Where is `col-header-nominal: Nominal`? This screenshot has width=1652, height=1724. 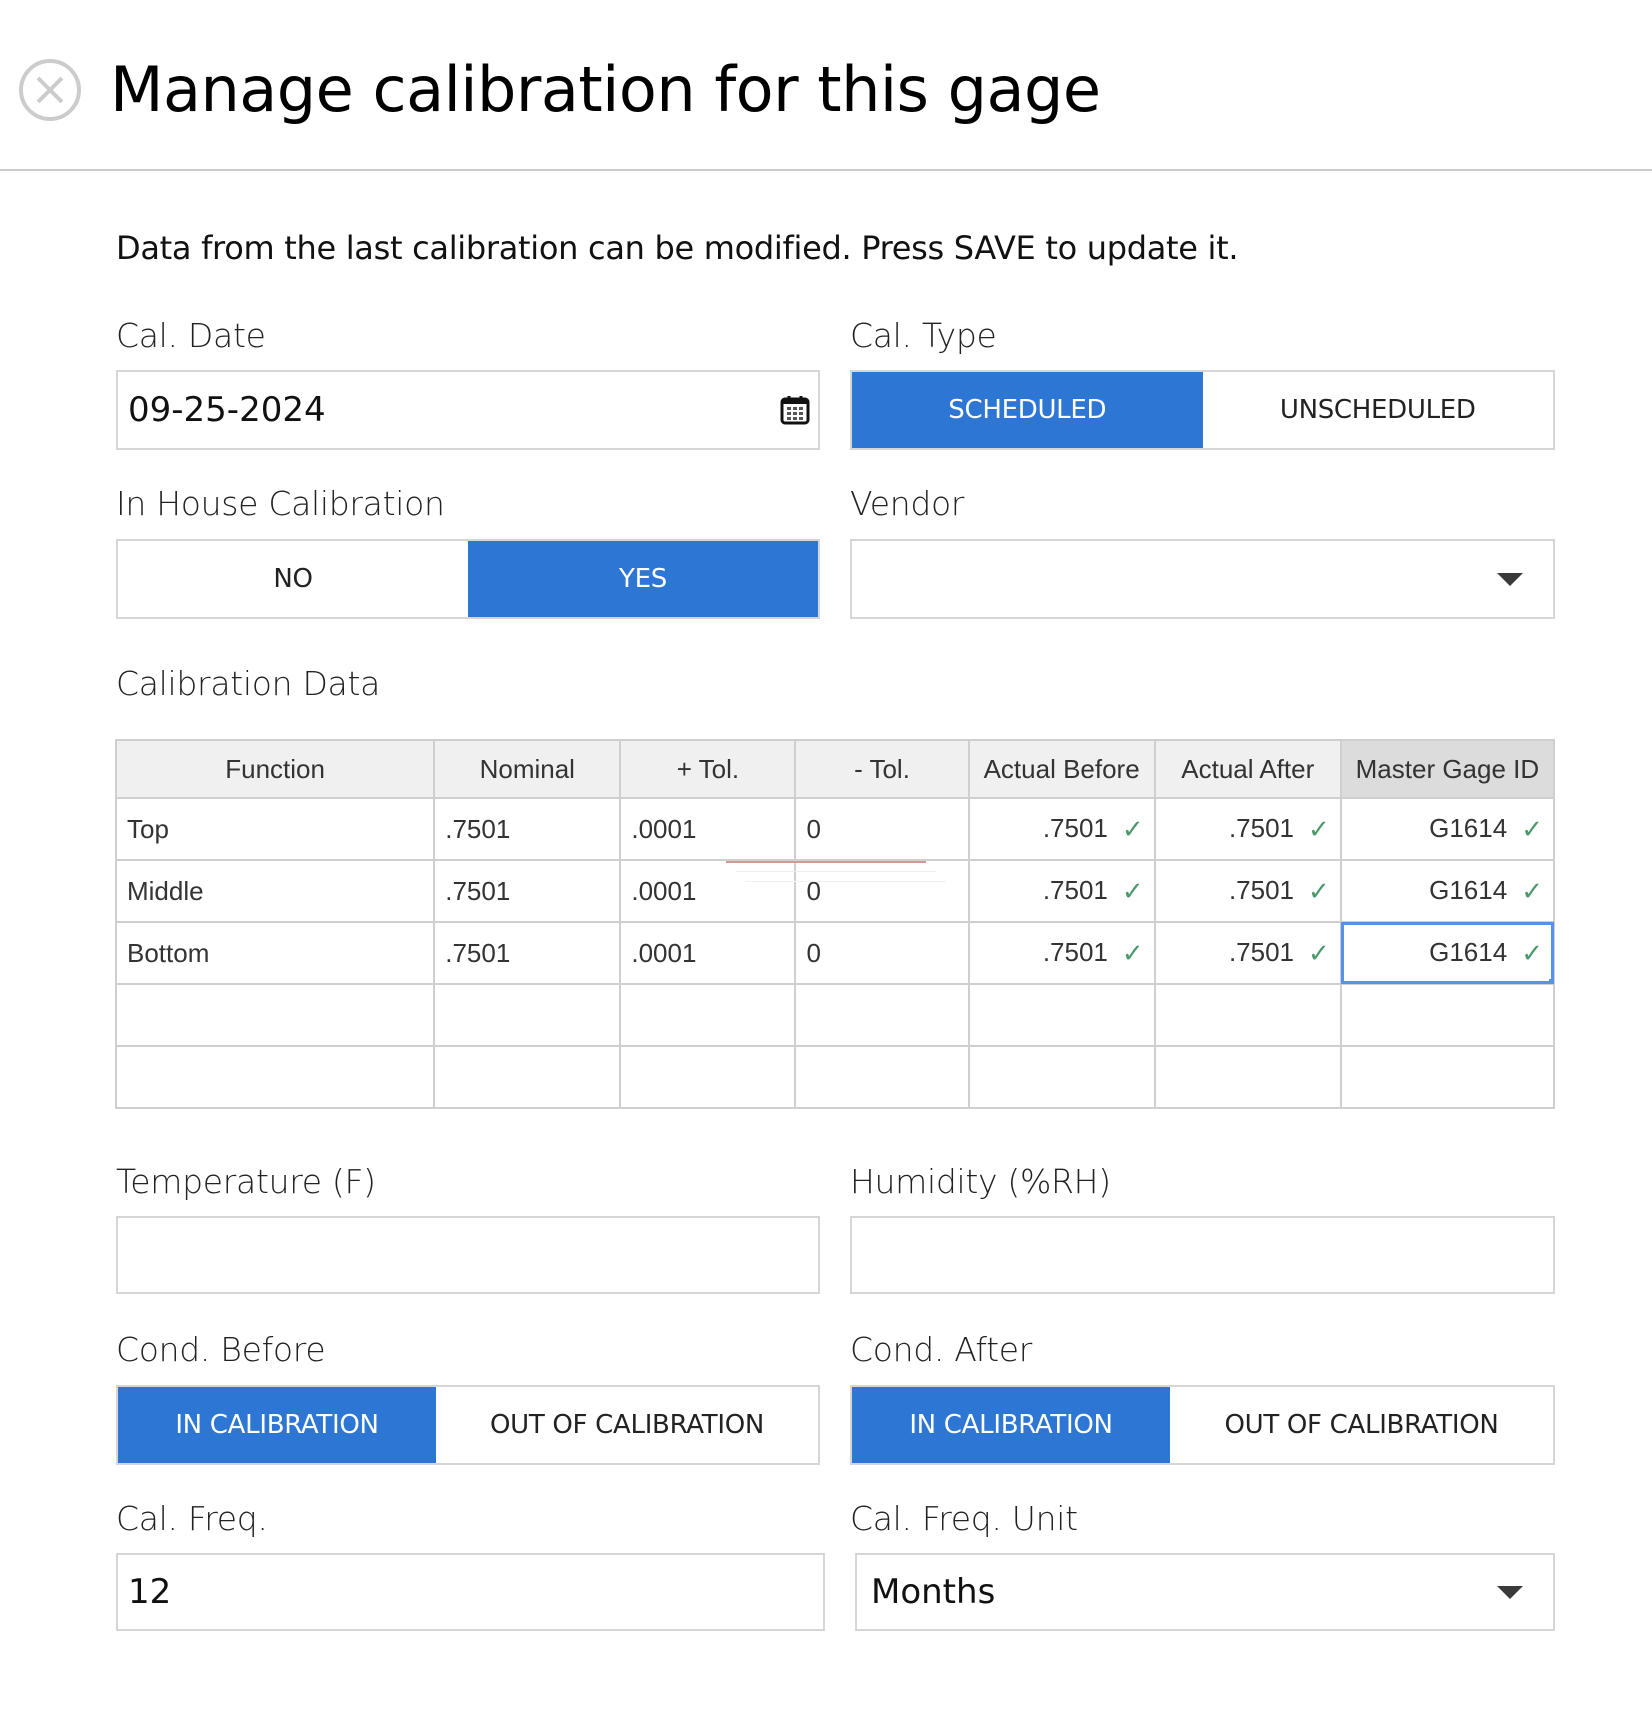 col-header-nominal: Nominal is located at coordinates (527, 769).